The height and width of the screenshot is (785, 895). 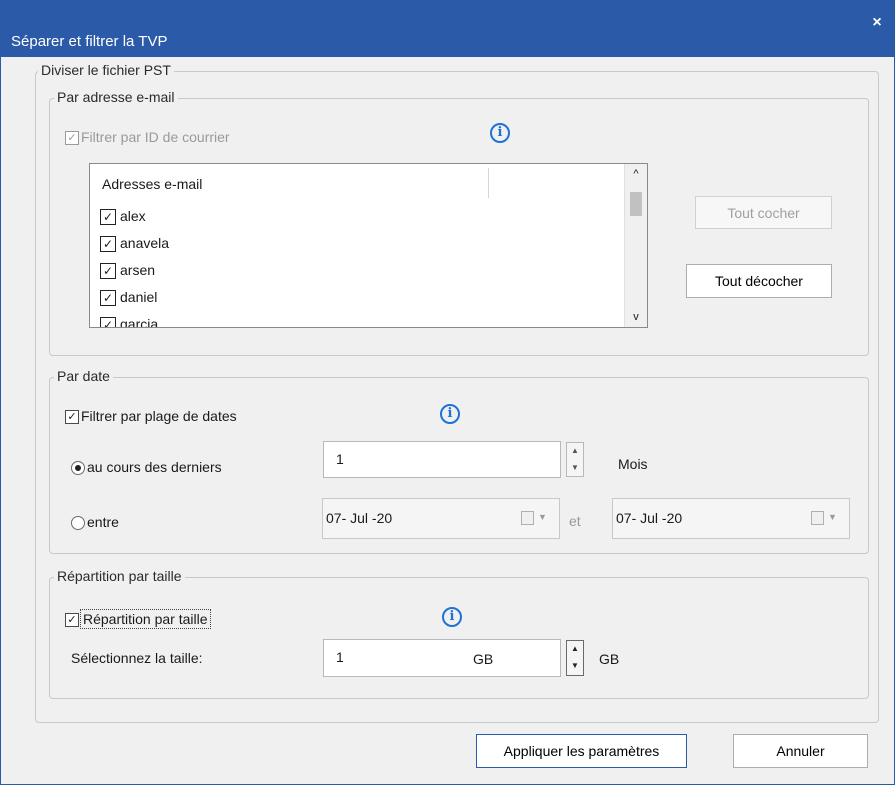 What do you see at coordinates (133, 216) in the screenshot?
I see `item-label: alex` at bounding box center [133, 216].